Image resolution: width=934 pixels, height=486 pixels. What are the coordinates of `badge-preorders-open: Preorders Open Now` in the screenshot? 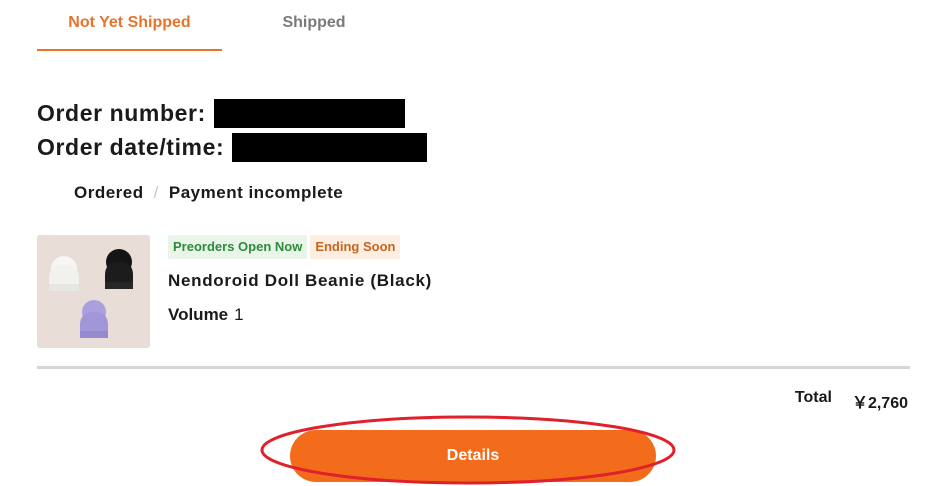 It's located at (238, 247).